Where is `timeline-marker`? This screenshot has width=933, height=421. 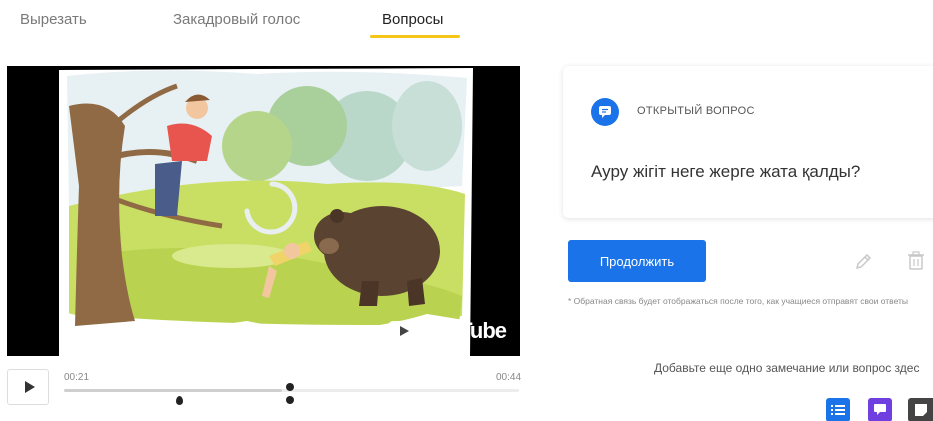 timeline-marker is located at coordinates (179, 400).